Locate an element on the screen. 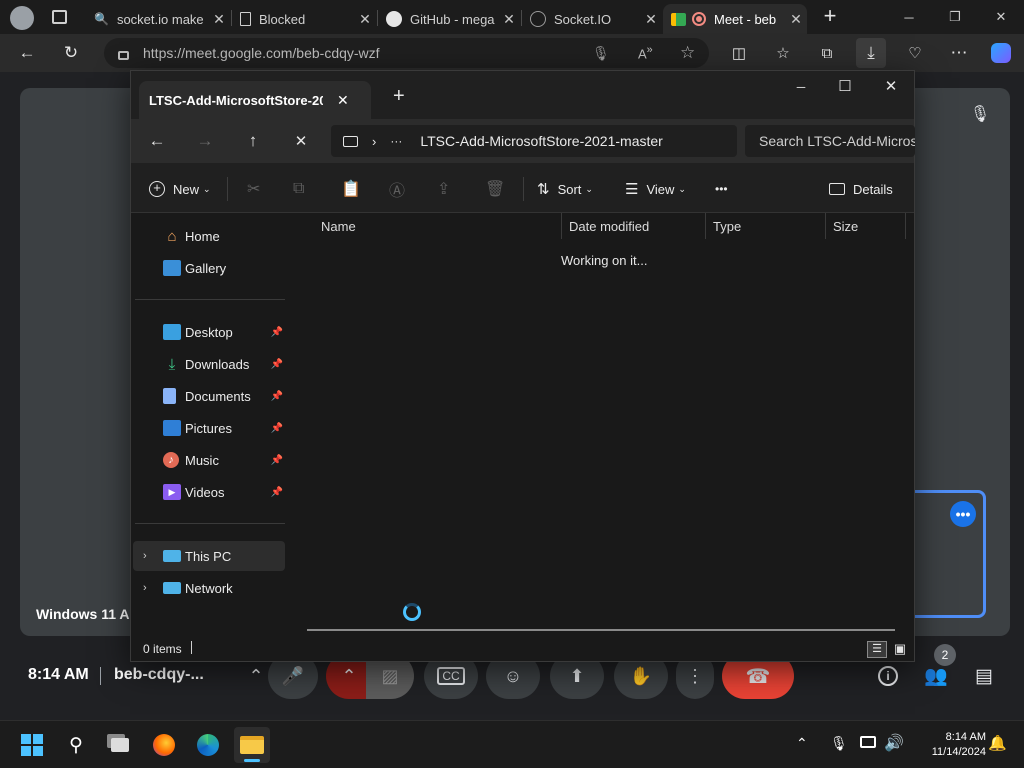  cut-icon: ✂ is located at coordinates (253, 189).